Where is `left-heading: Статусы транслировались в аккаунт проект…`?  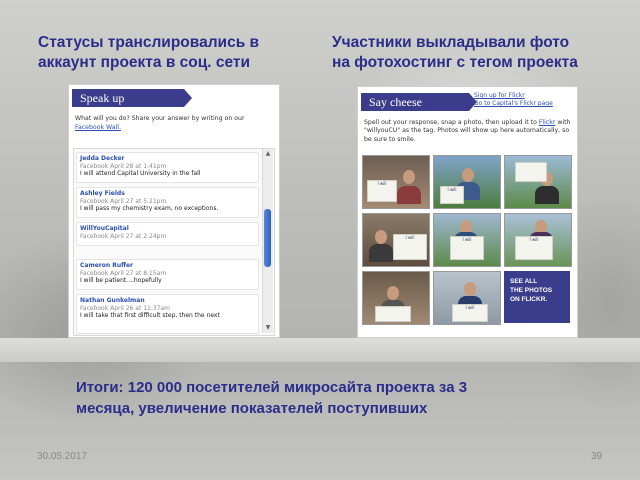 left-heading: Статусы транслировались в аккаунт проект… is located at coordinates (173, 53).